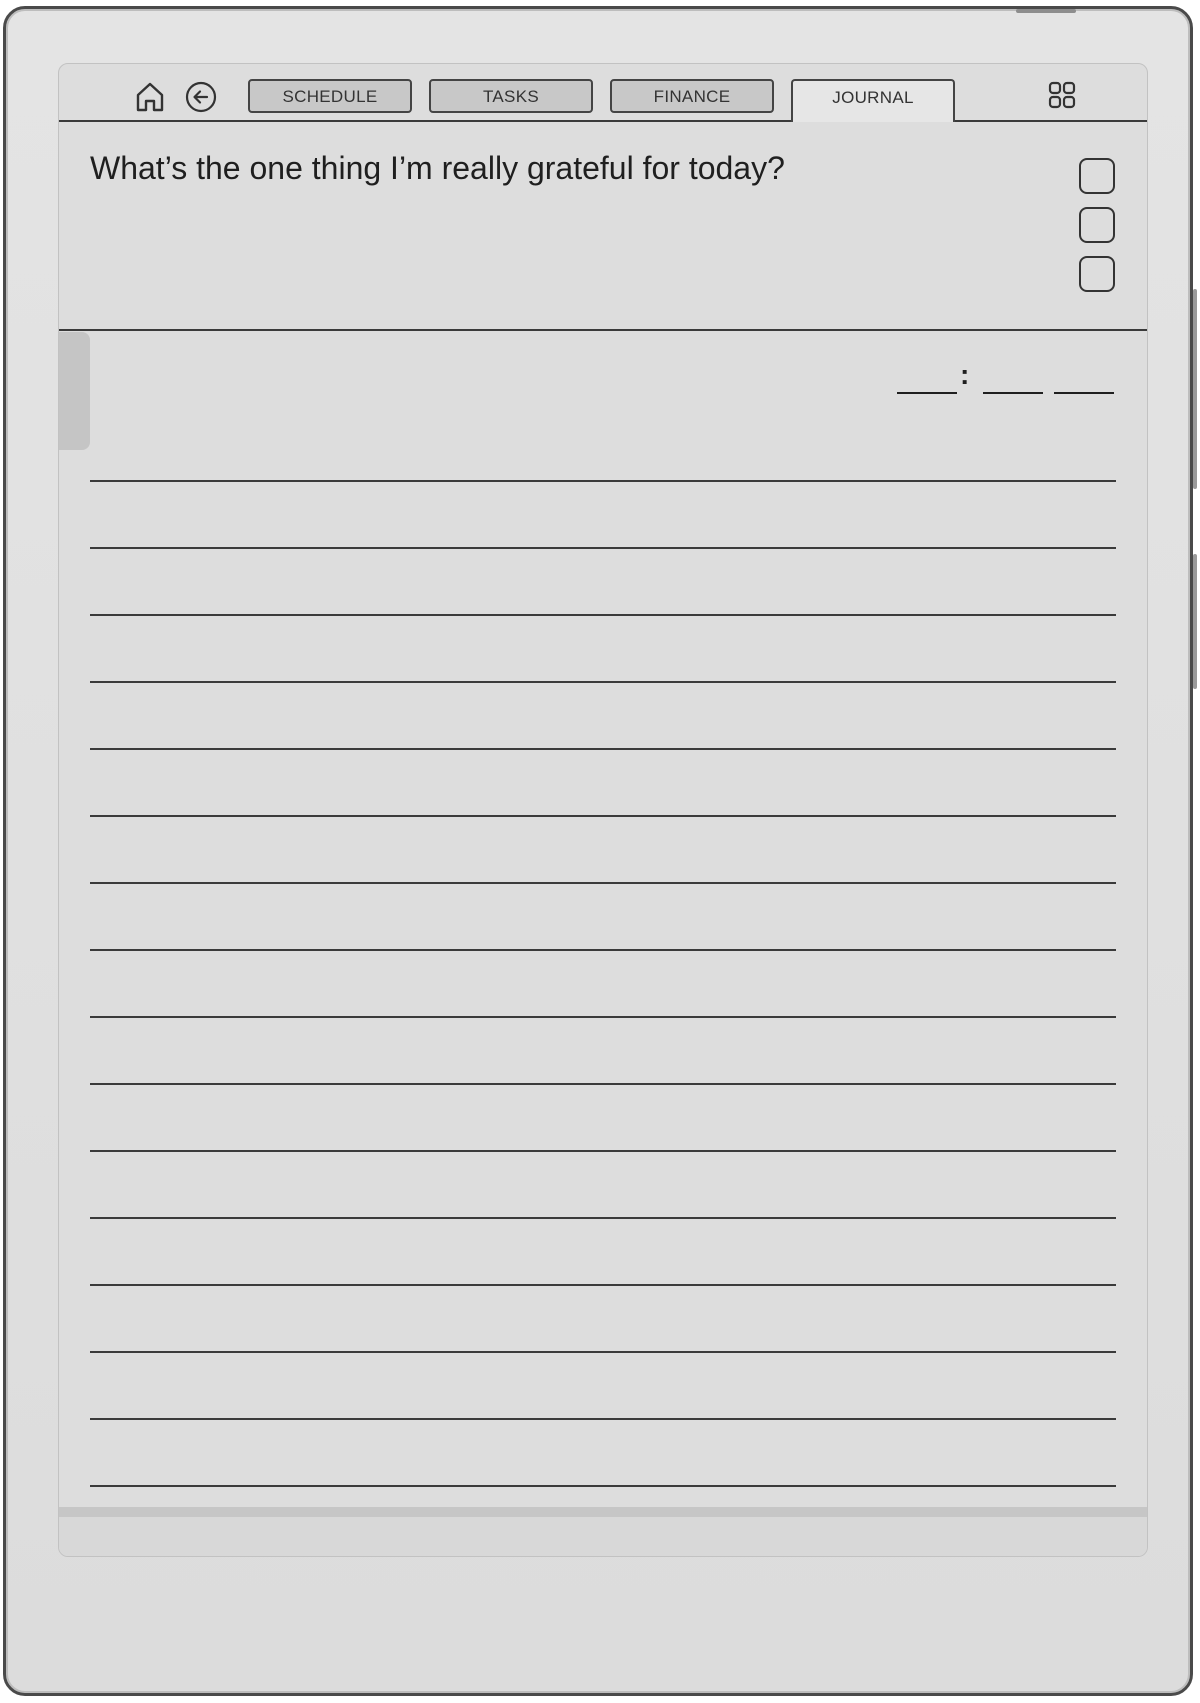 The image size is (1200, 1703). Describe the element at coordinates (1046, 11) in the screenshot. I see `power-button` at that location.